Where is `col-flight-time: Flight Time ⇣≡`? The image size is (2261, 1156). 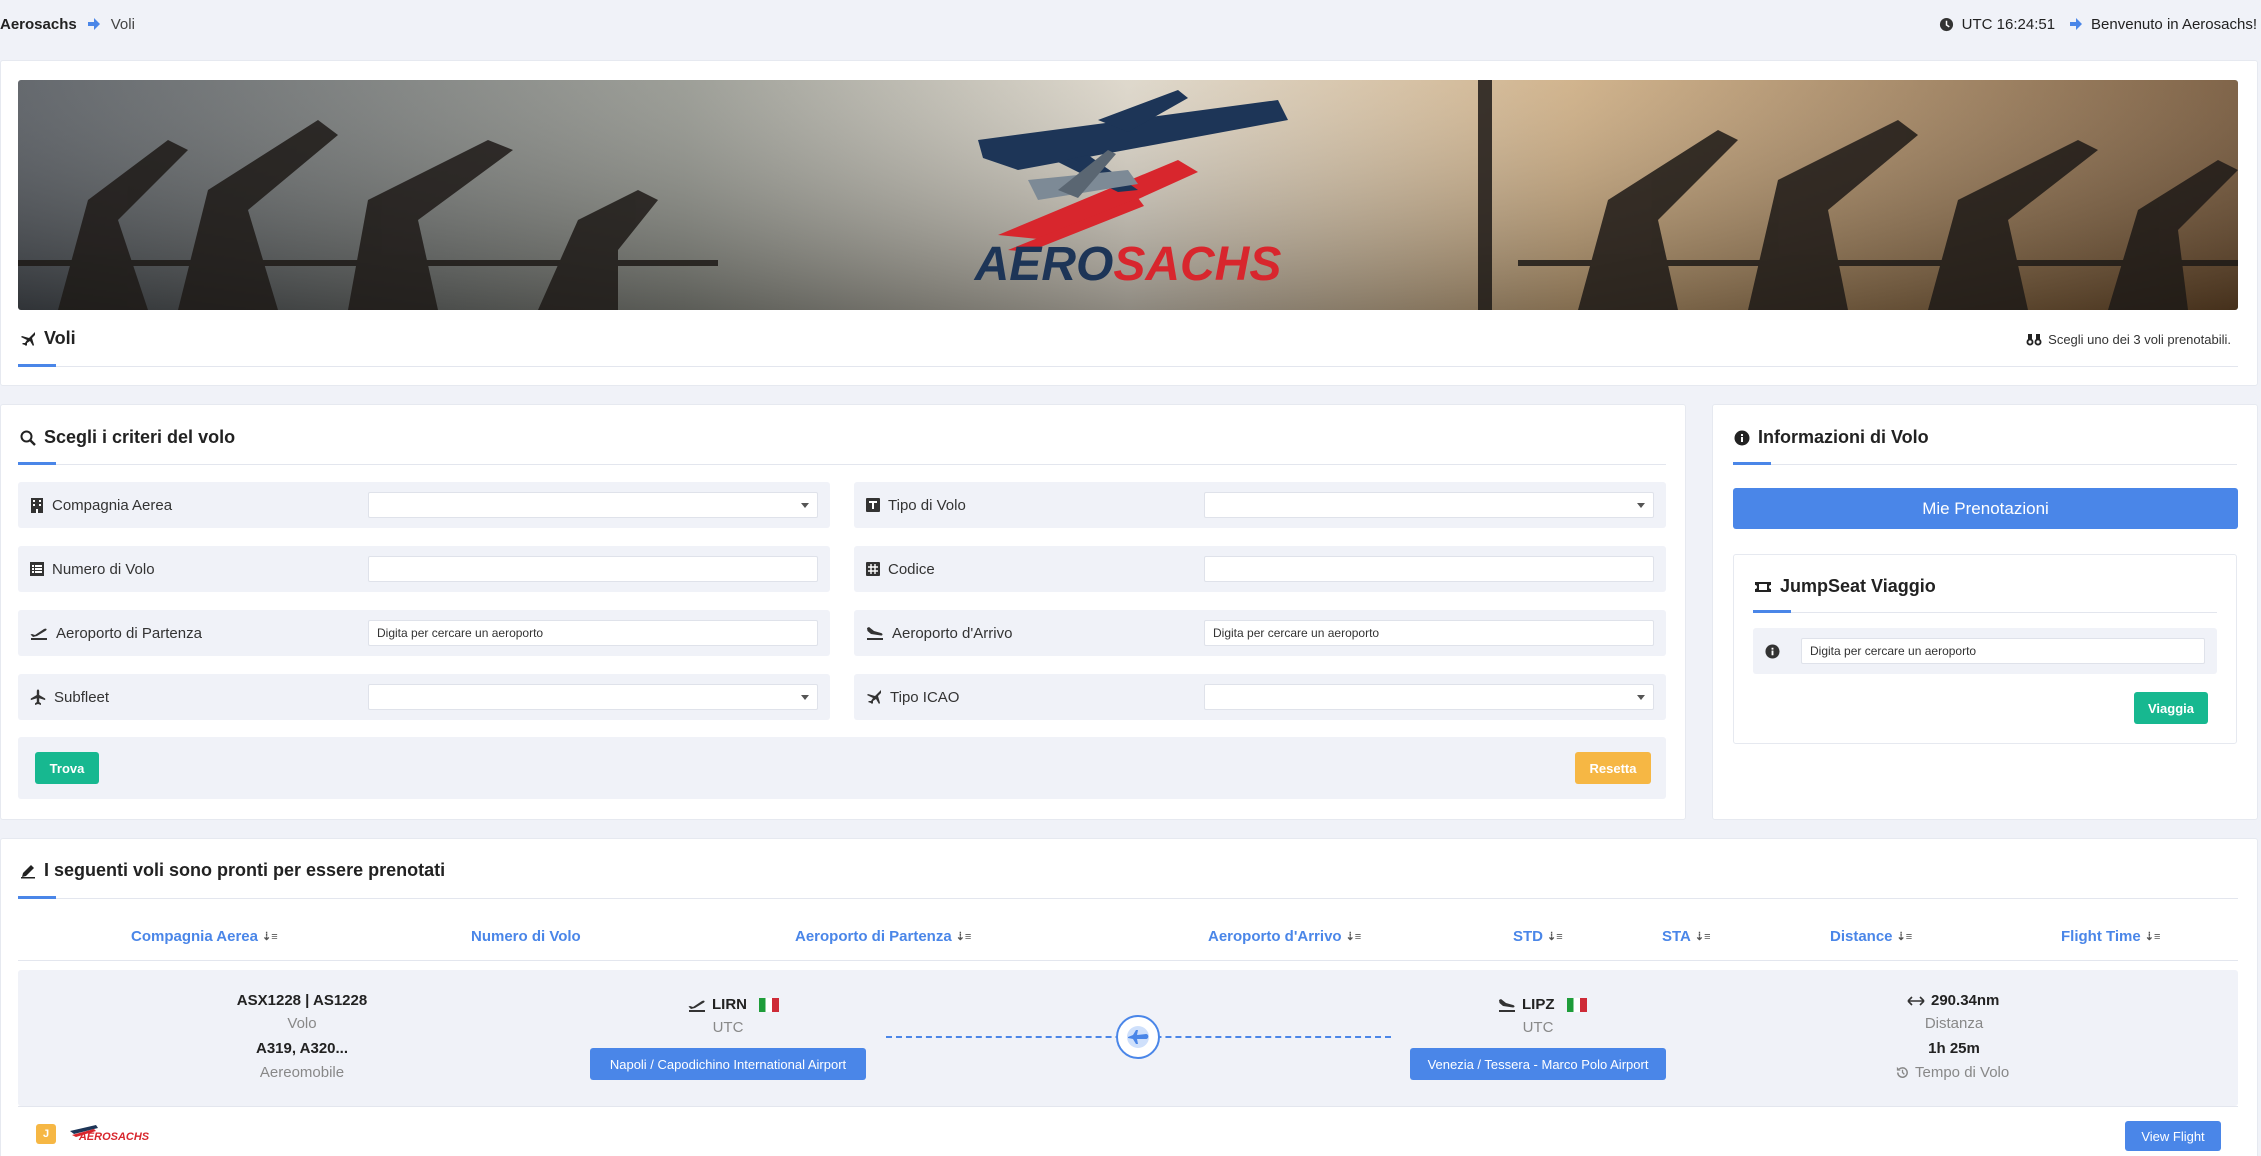 col-flight-time: Flight Time ⇣≡ is located at coordinates (2110, 936).